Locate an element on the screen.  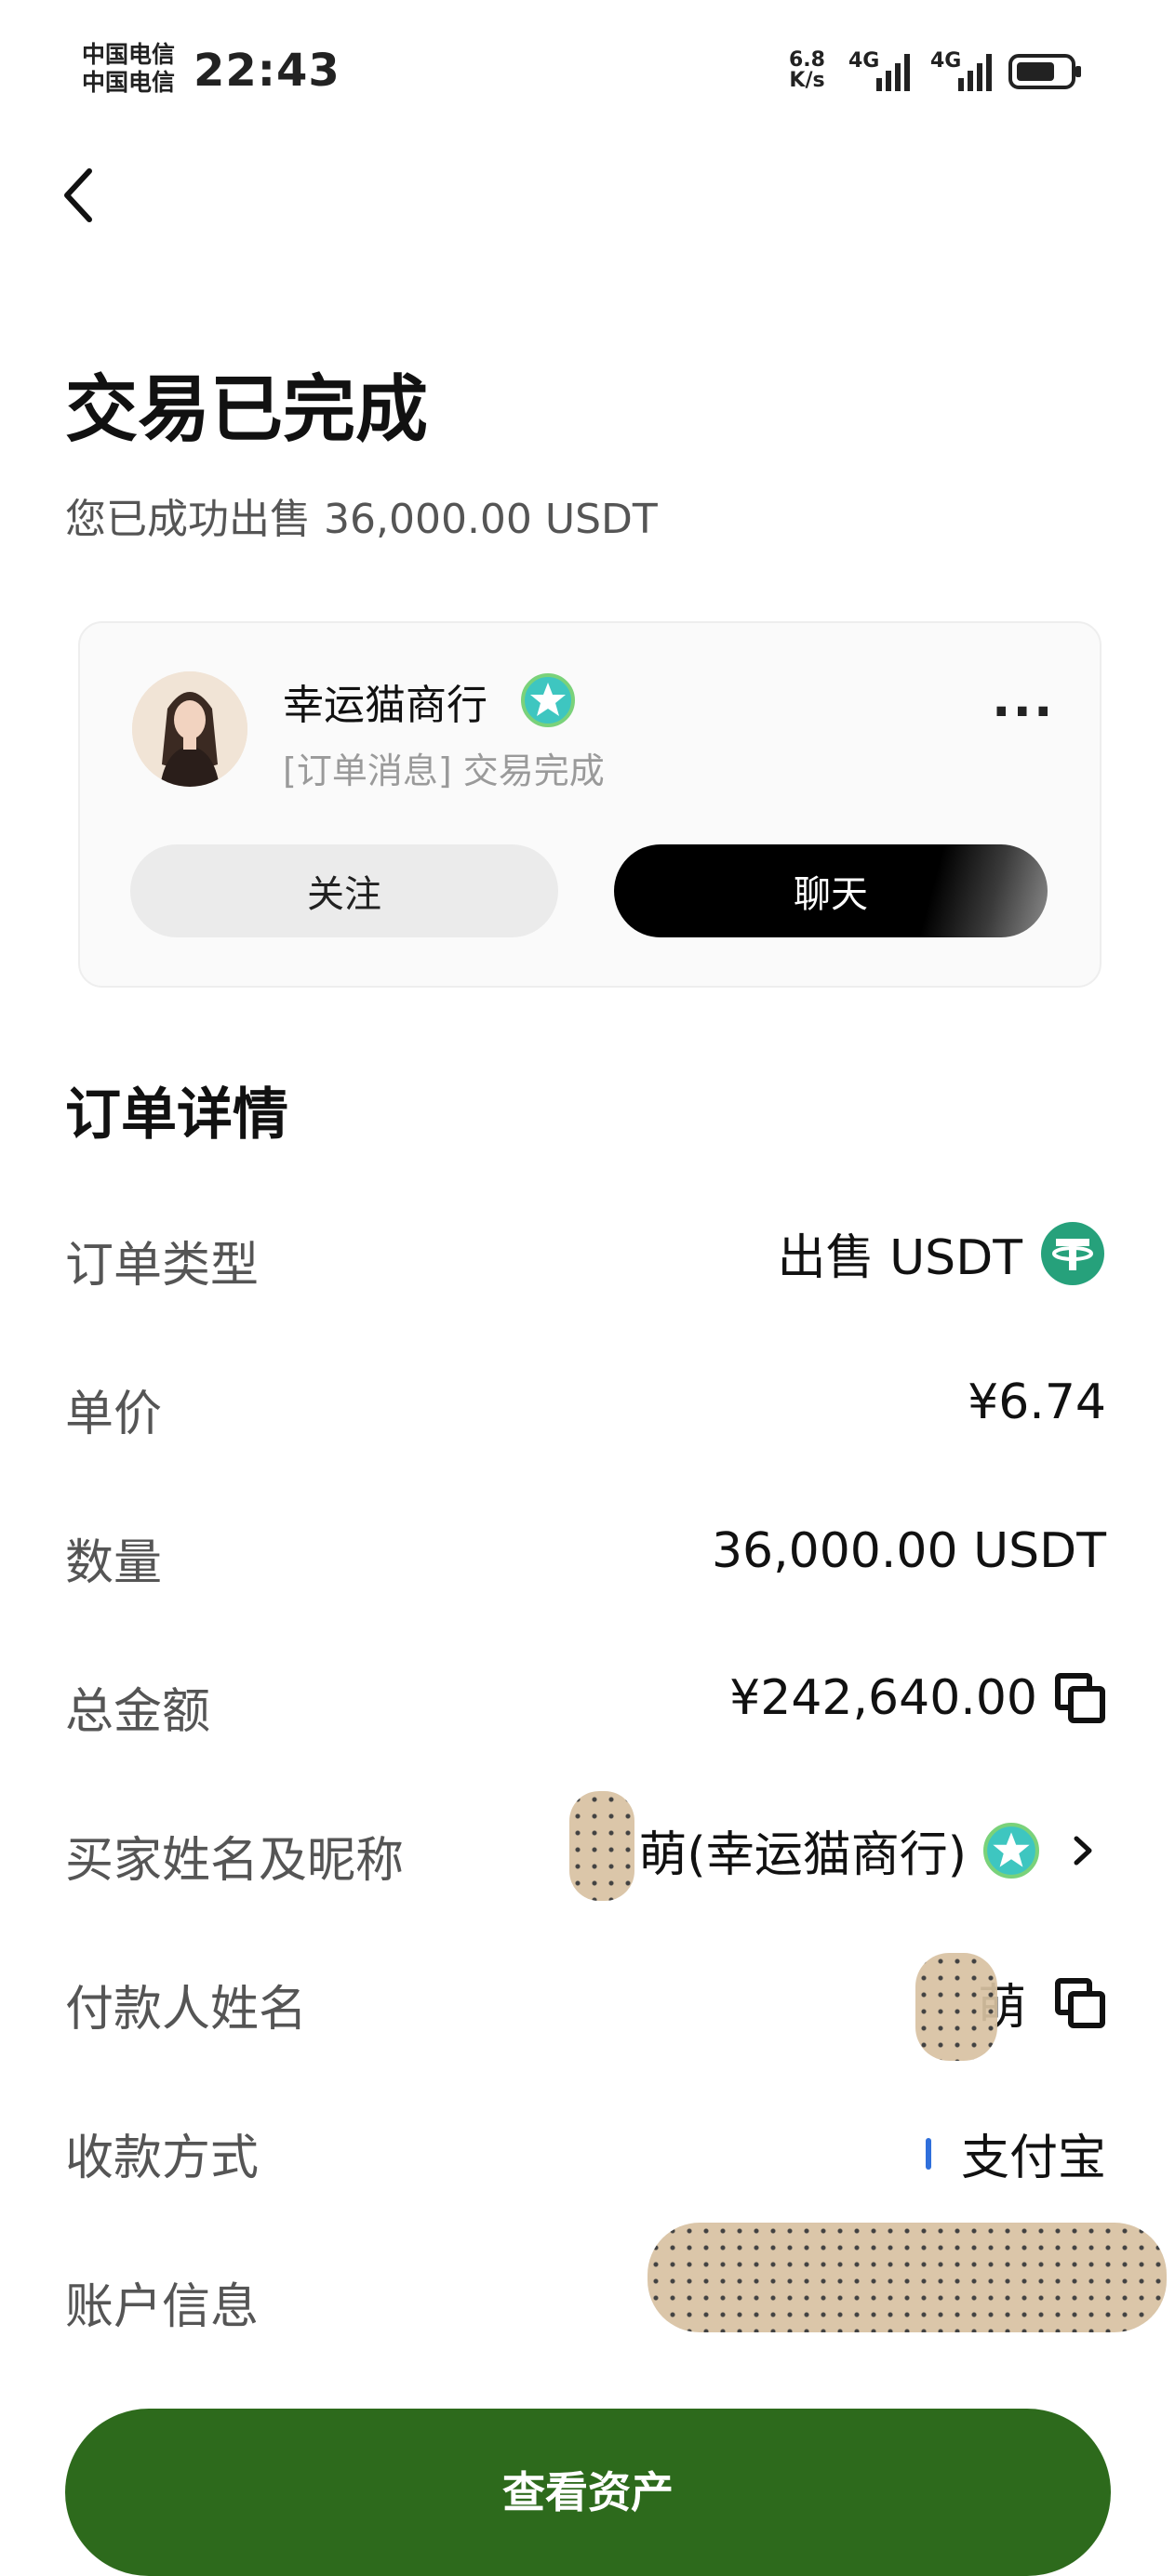
merchant-name: 幸运猫商行 is located at coordinates (385, 701).